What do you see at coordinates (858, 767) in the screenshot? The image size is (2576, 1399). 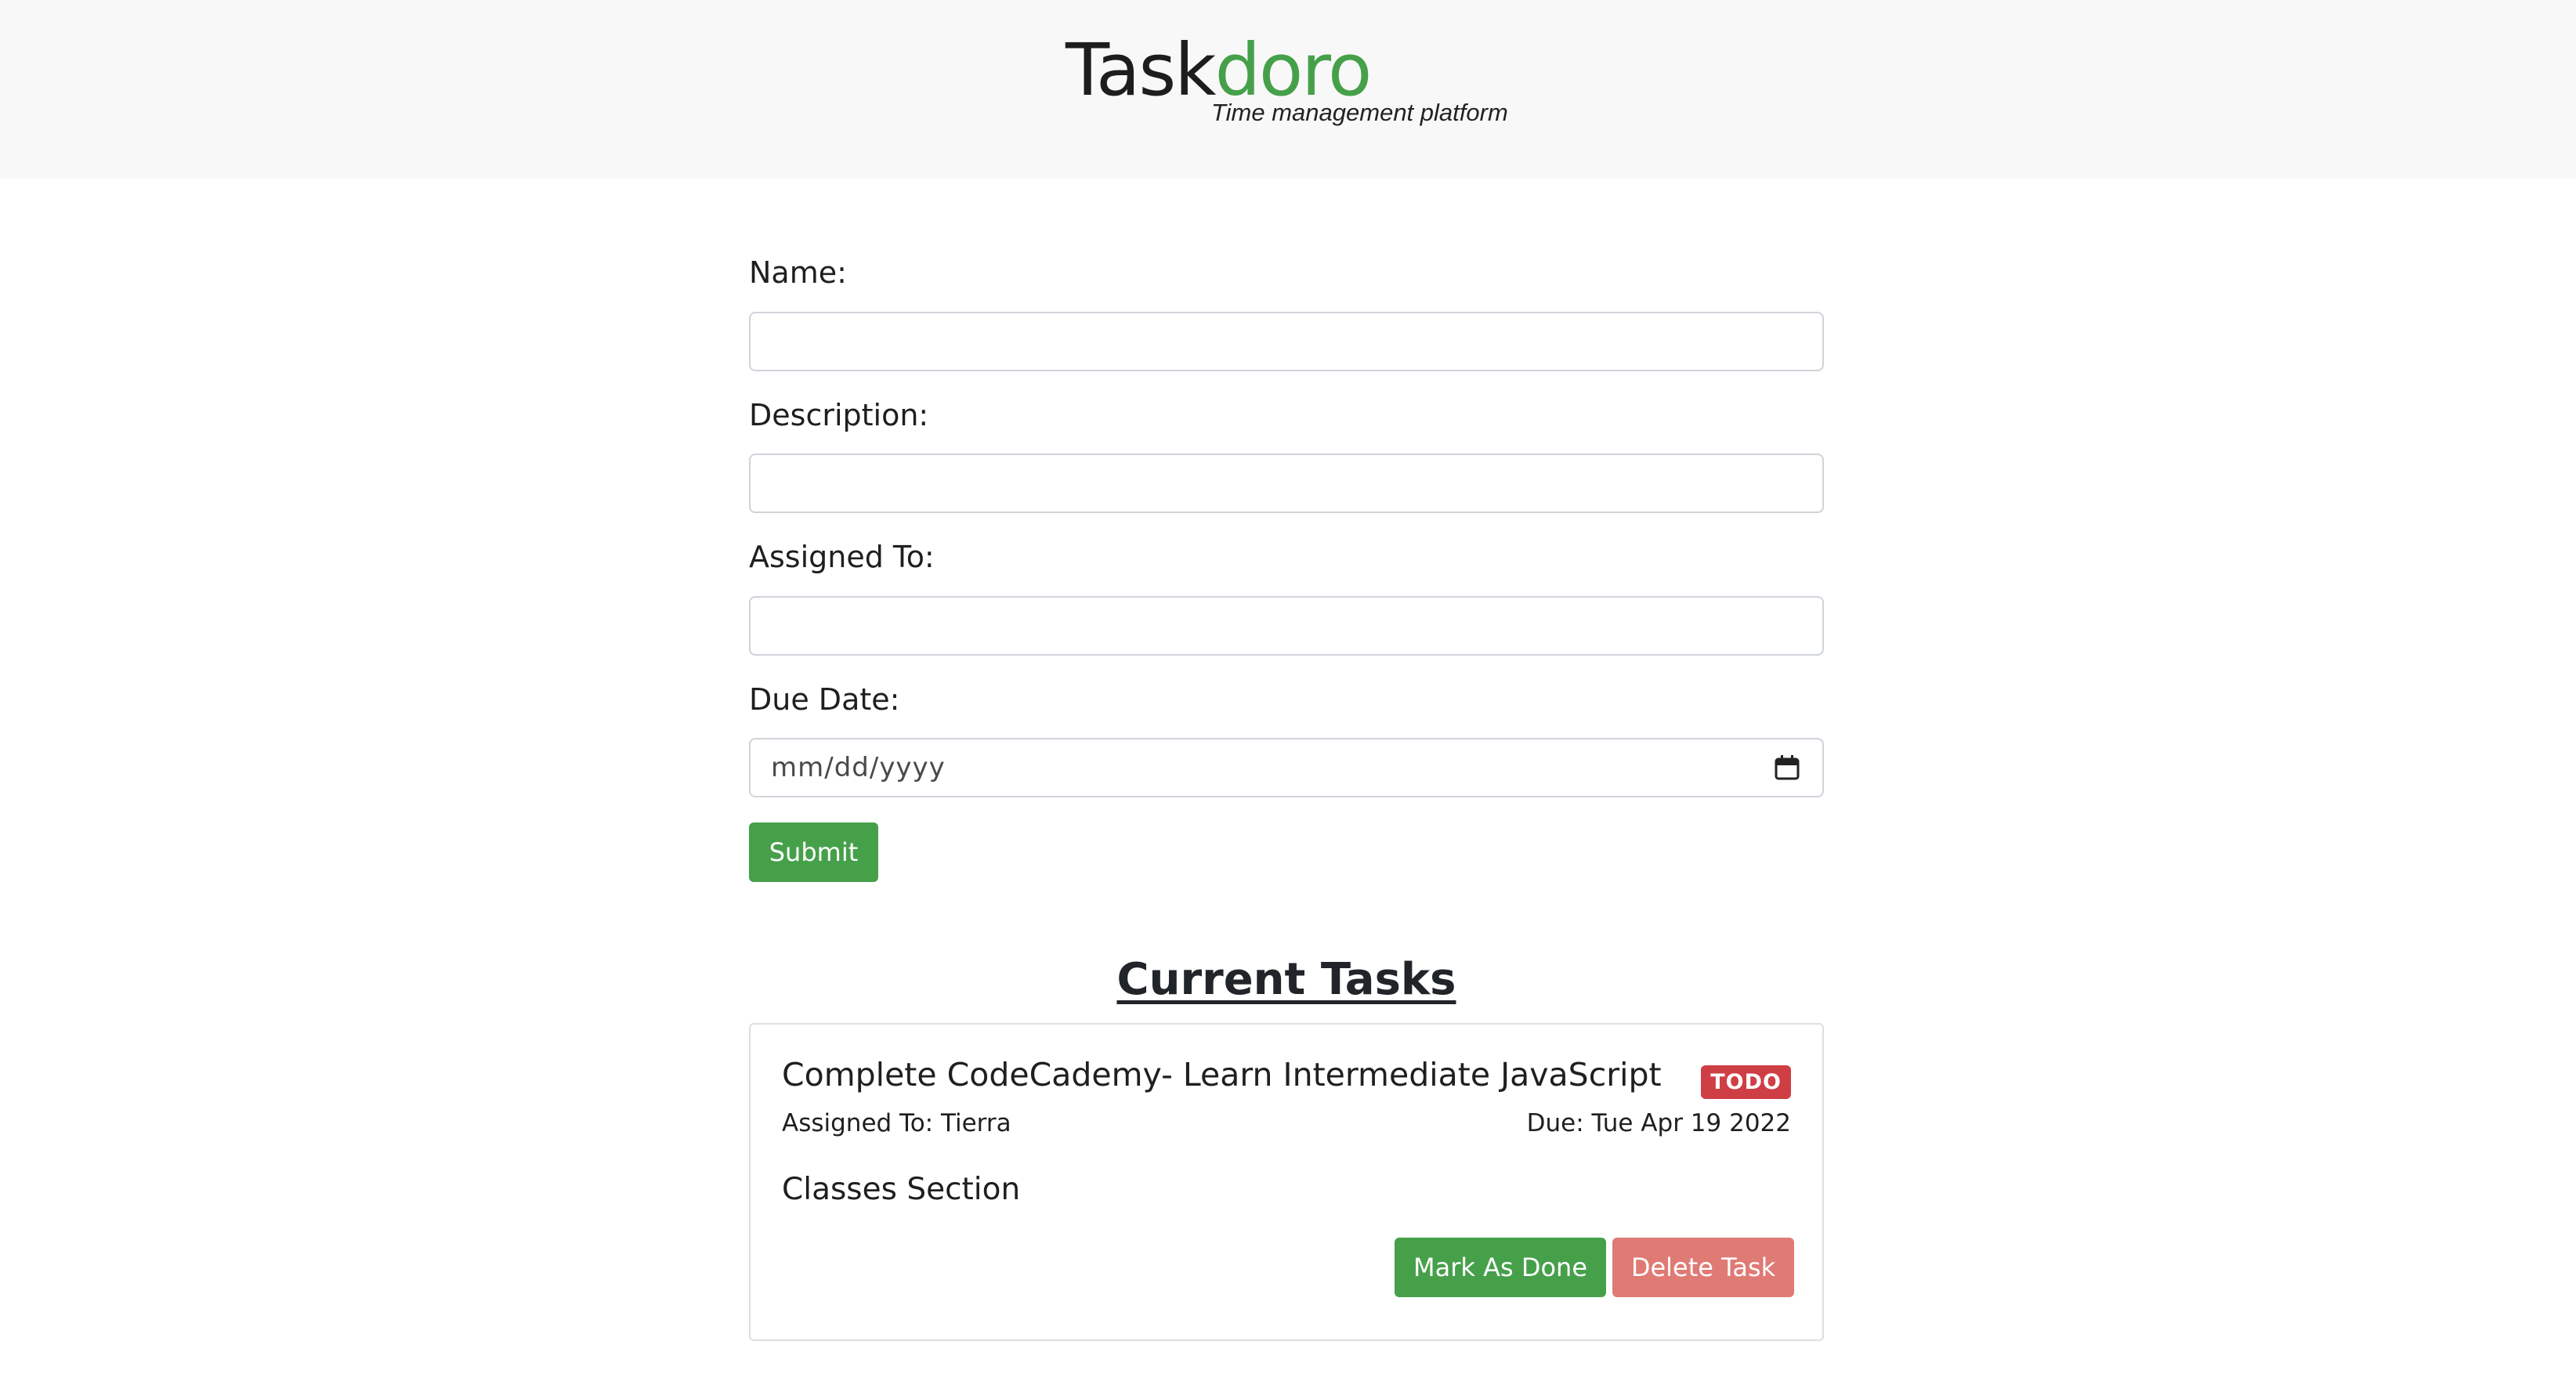 I see `due-date-placeholder: mm/dd/yyyy` at bounding box center [858, 767].